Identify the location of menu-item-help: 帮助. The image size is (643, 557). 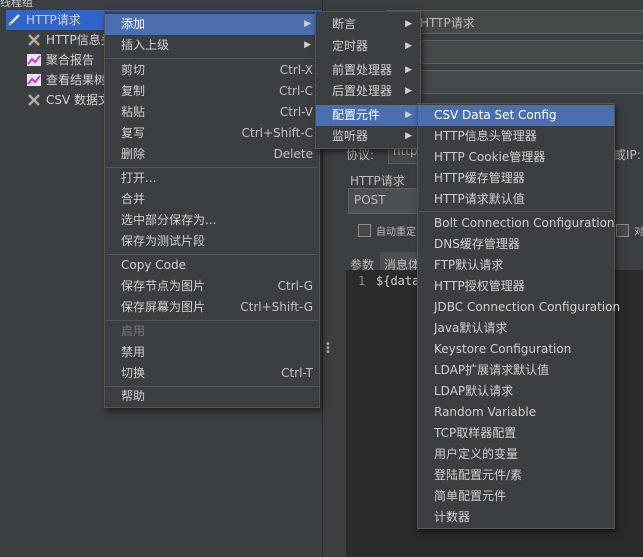
(212, 396).